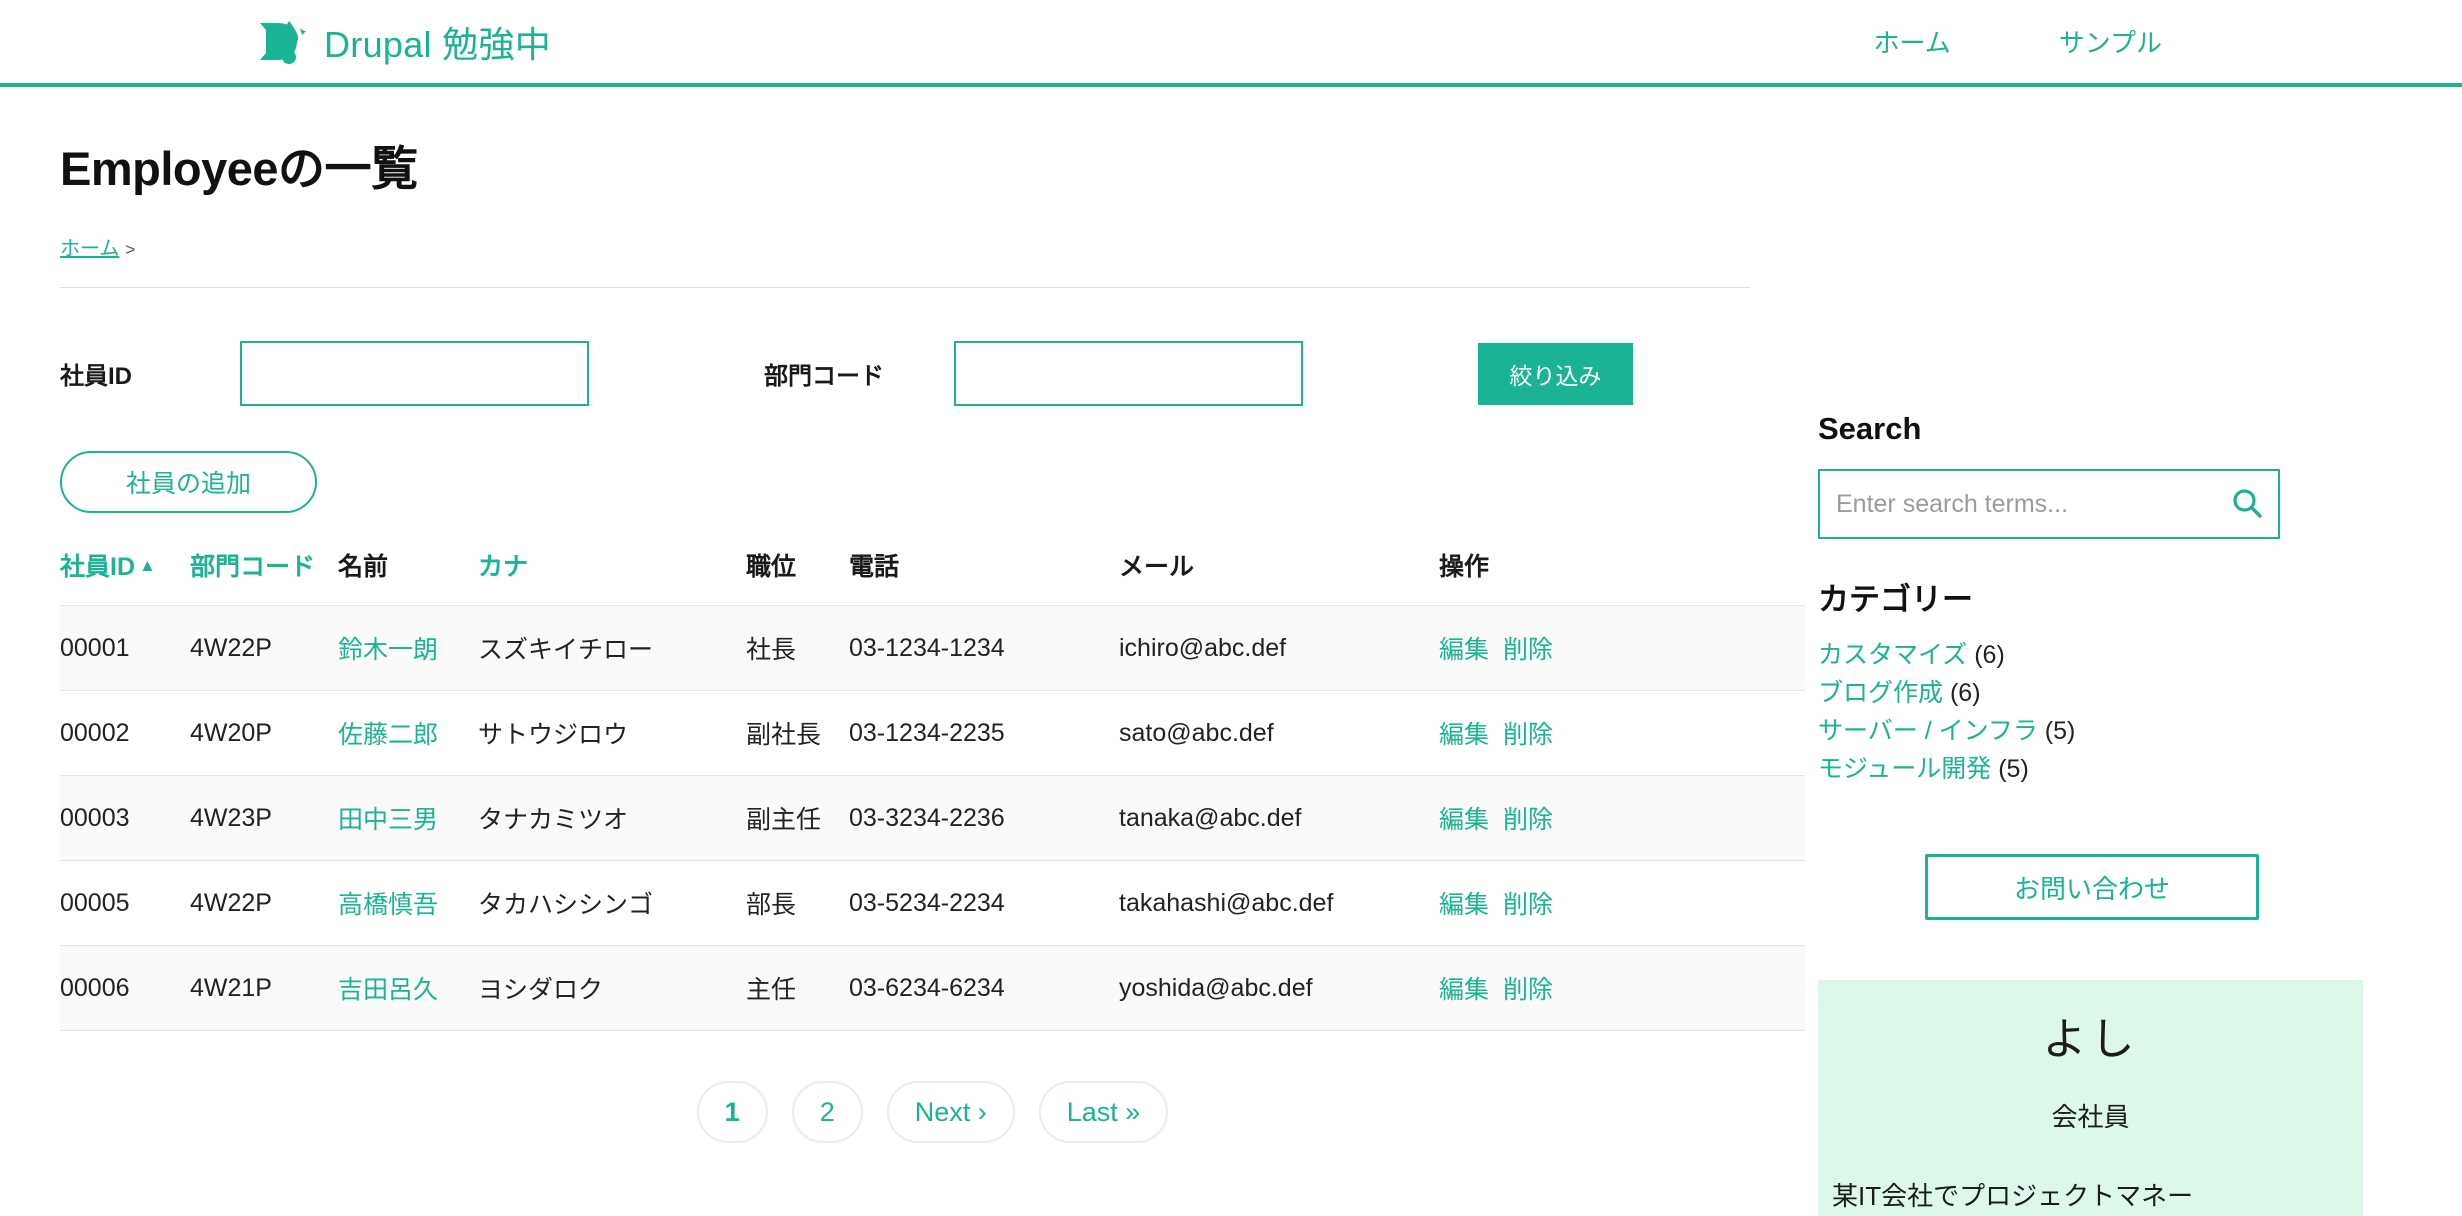 Image resolution: width=2462 pixels, height=1216 pixels. What do you see at coordinates (984, 733) in the screenshot?
I see `cell-phone: 03-1234-2235` at bounding box center [984, 733].